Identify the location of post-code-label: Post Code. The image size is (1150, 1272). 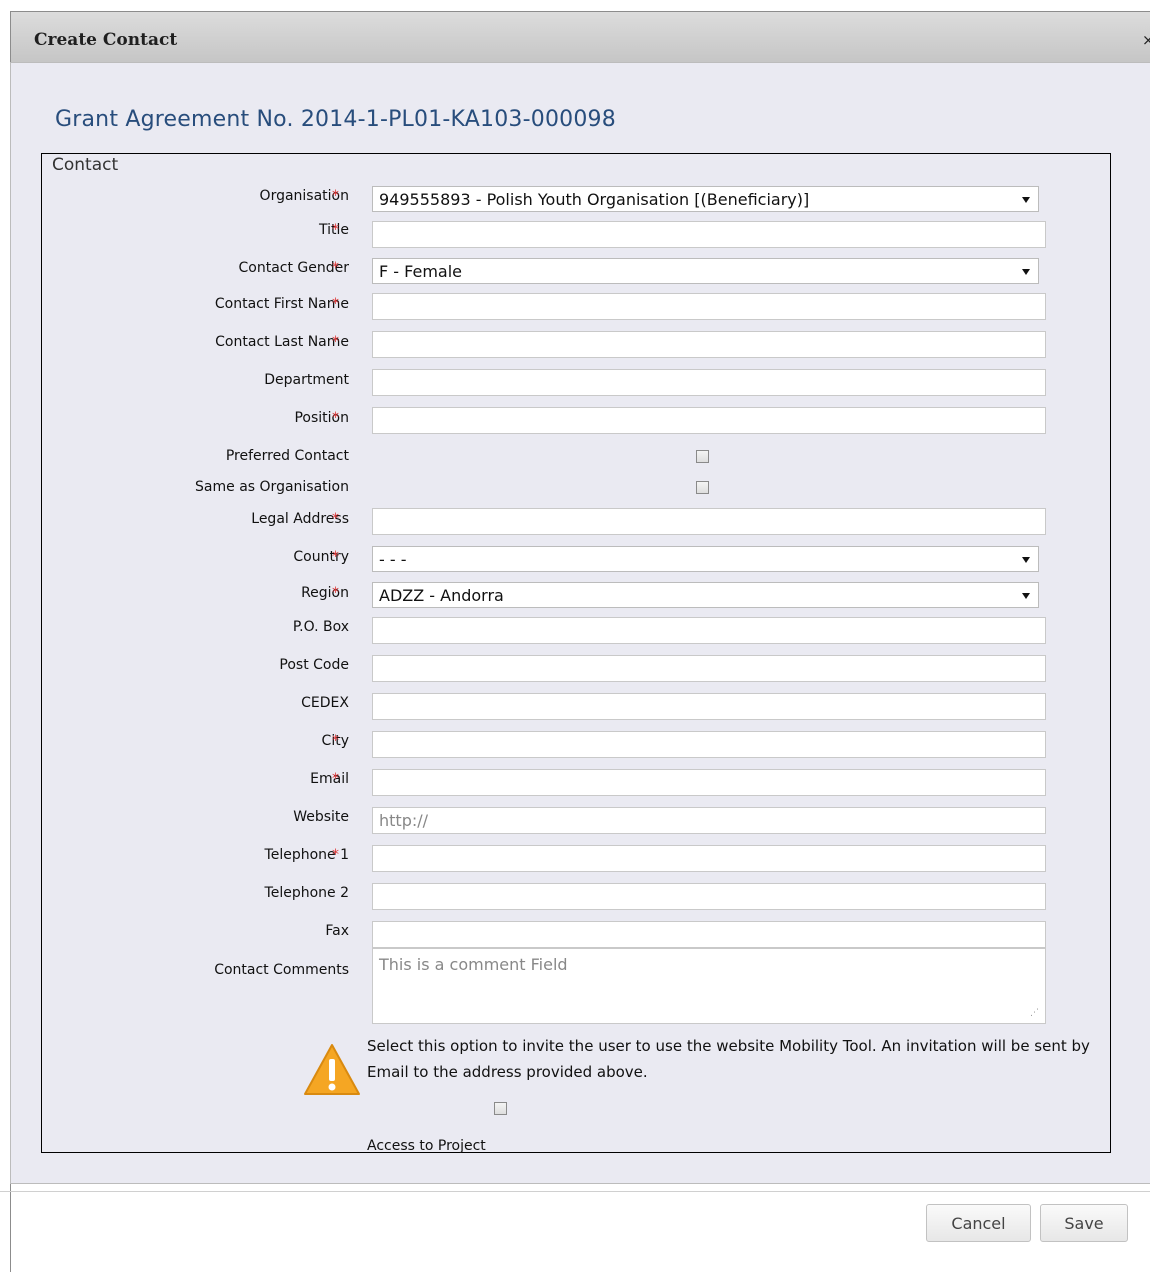
(314, 665).